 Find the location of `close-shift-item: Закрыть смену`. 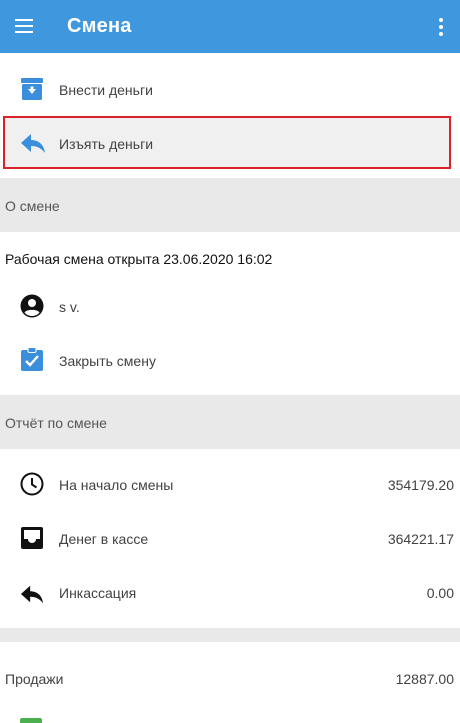

close-shift-item: Закрыть смену is located at coordinates (230, 361).